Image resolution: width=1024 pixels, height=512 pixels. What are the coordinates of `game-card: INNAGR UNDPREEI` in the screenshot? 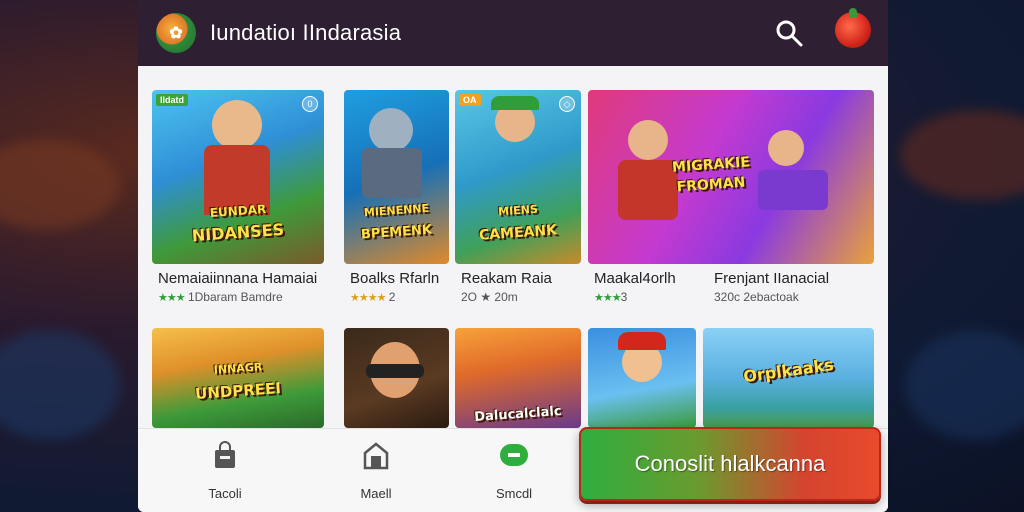 It's located at (238, 378).